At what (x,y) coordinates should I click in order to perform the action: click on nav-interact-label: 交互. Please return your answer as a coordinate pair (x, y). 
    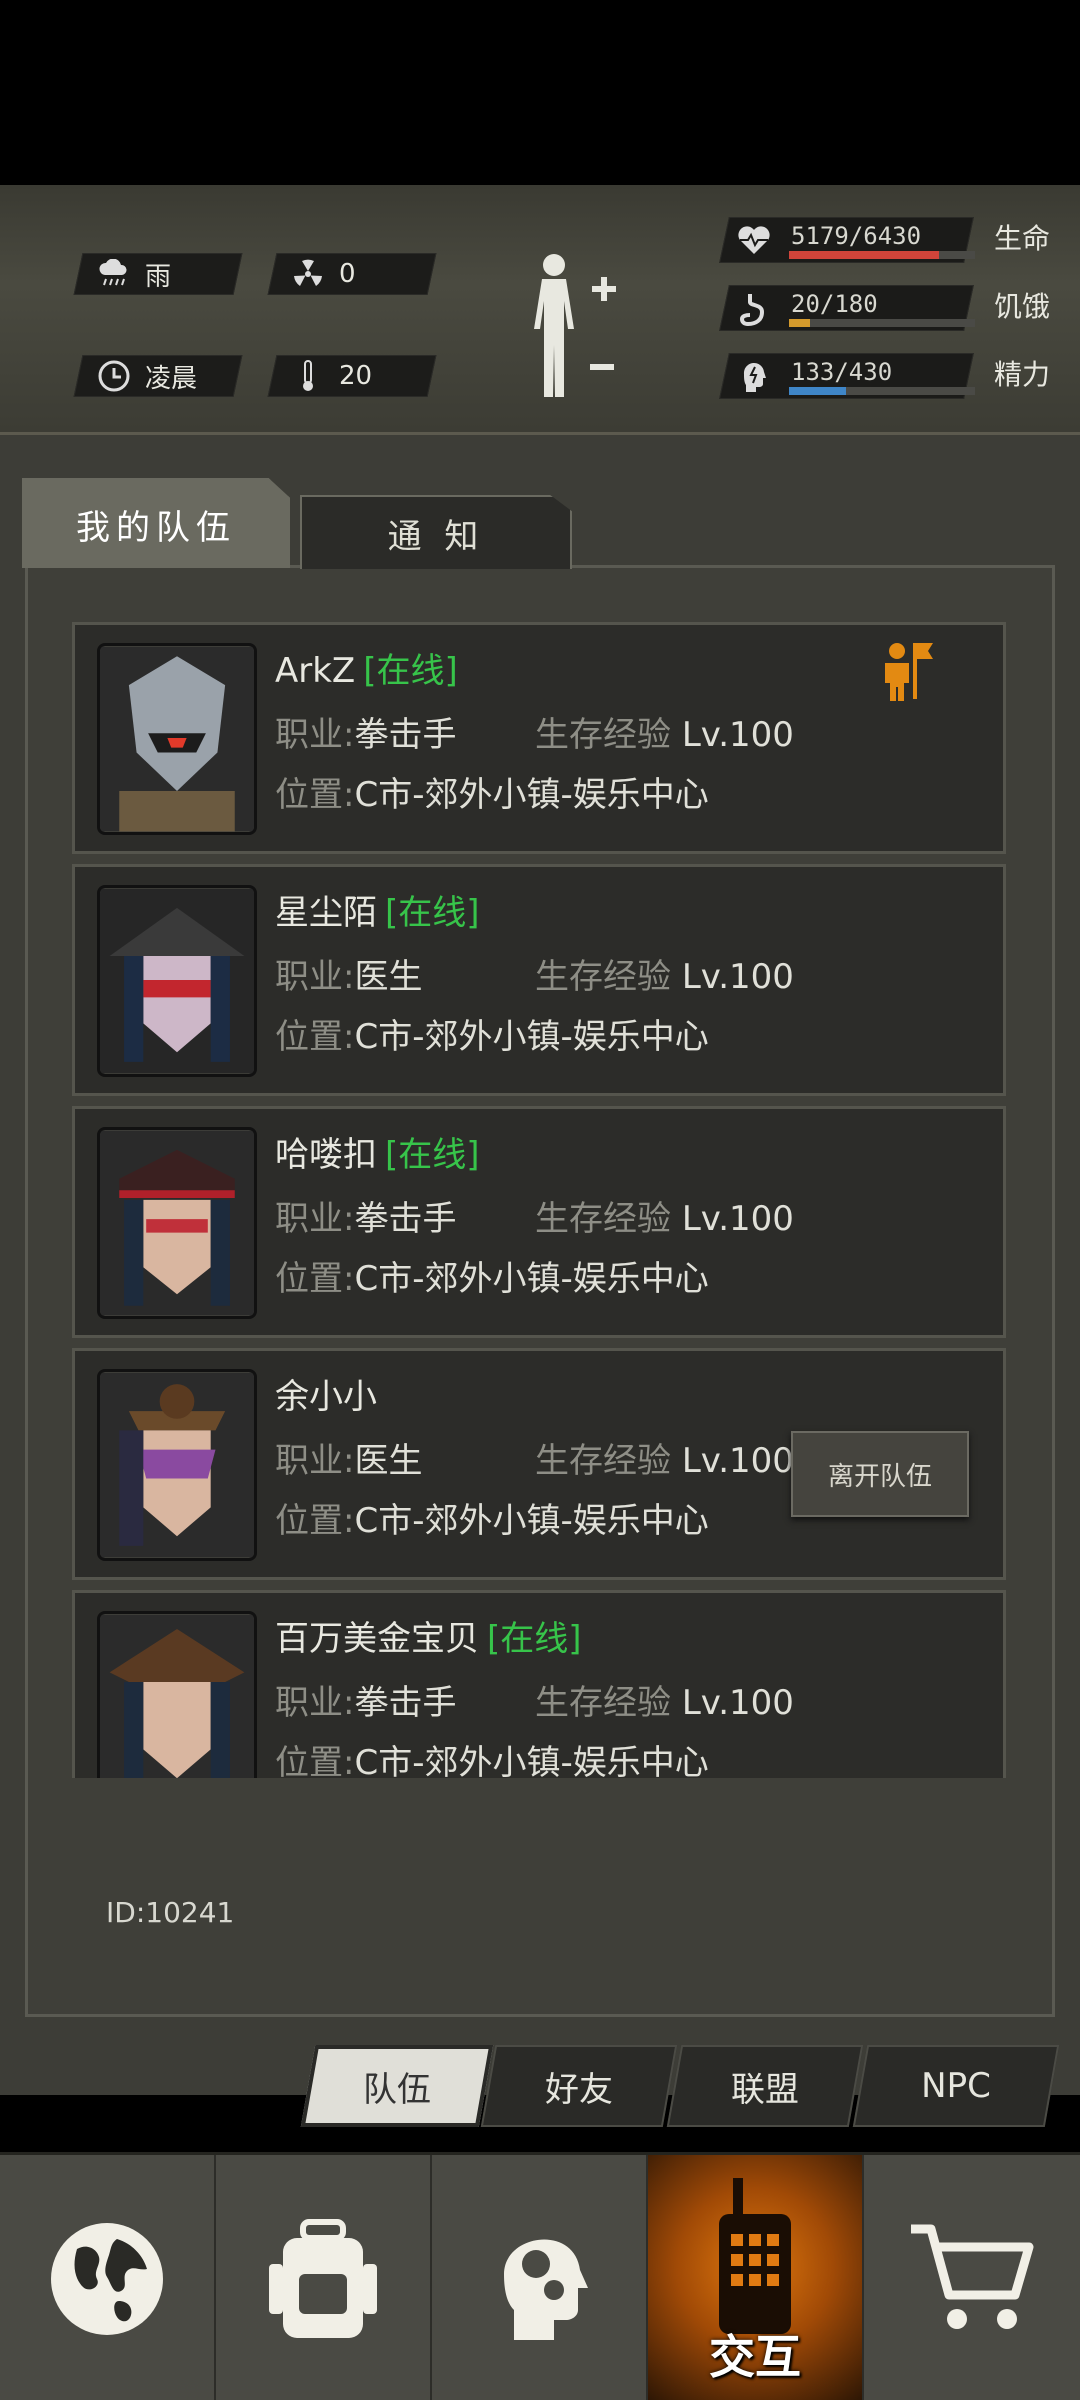
    Looking at the image, I should click on (755, 2357).